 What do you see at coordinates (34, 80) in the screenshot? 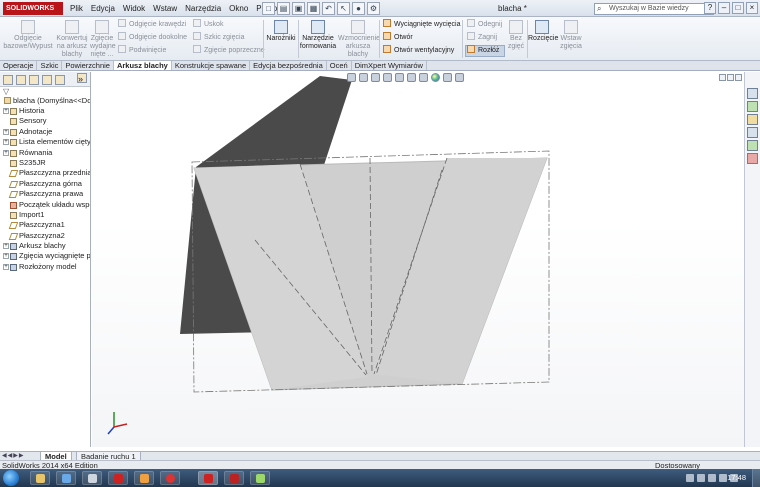
I see `configuration-manager-icon` at bounding box center [34, 80].